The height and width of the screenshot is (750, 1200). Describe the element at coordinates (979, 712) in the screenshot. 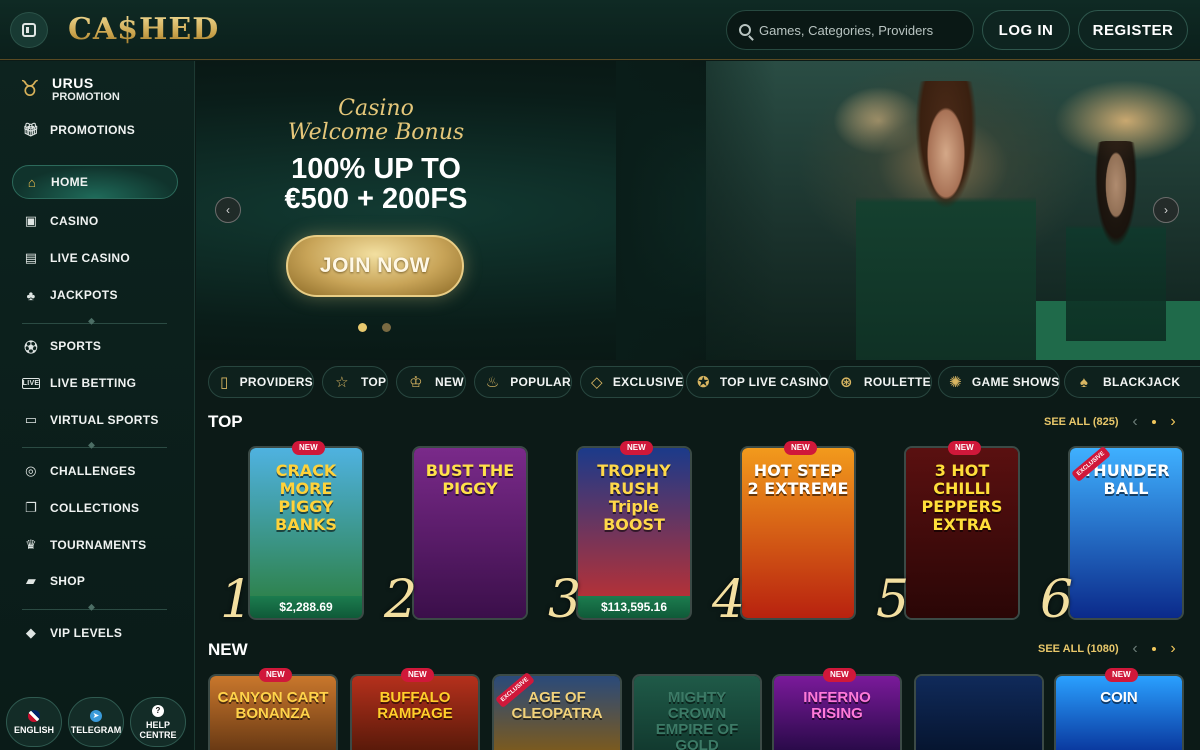

I see `game-card` at that location.